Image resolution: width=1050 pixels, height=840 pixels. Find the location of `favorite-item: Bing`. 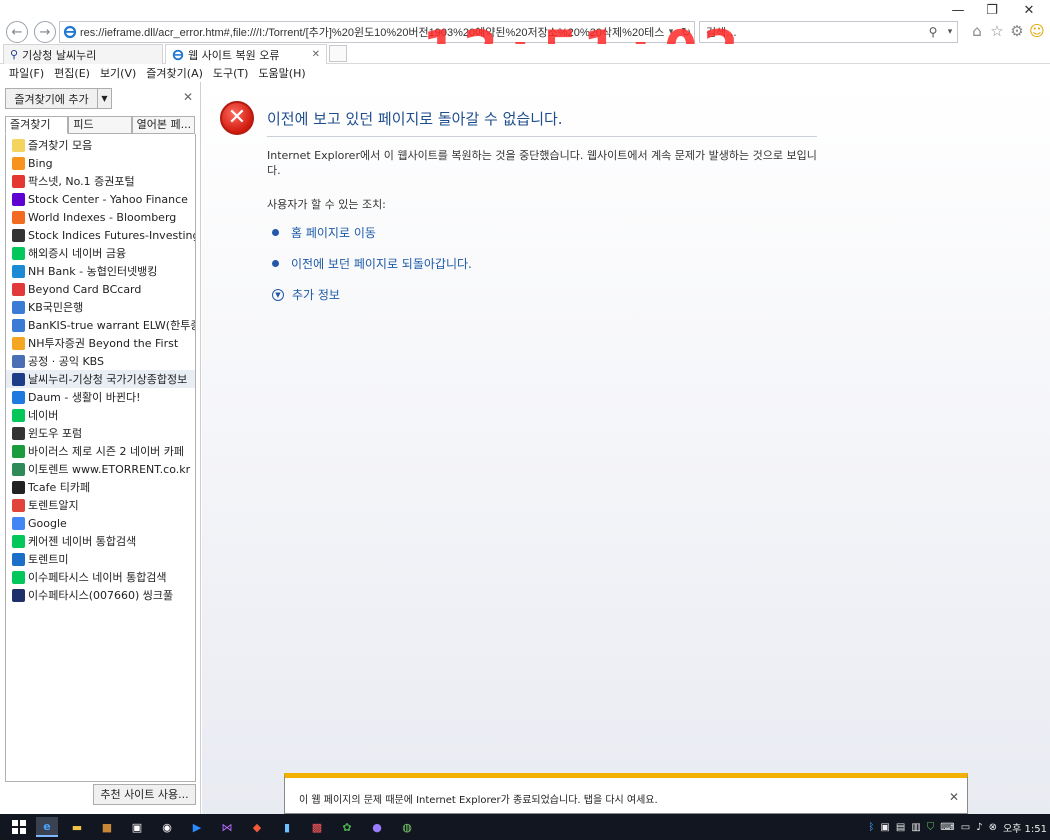

favorite-item: Bing is located at coordinates (100, 163).